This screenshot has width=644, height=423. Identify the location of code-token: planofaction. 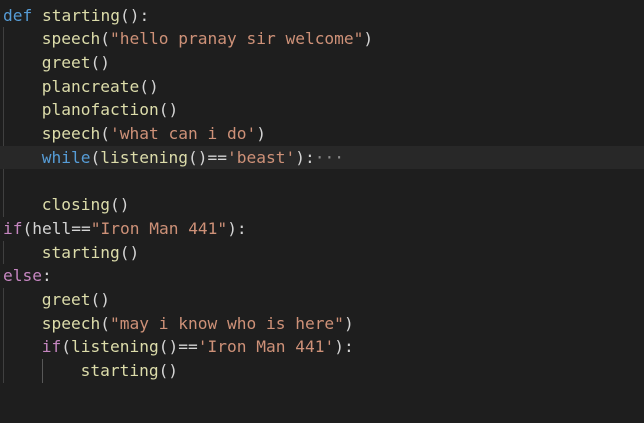
(100, 110).